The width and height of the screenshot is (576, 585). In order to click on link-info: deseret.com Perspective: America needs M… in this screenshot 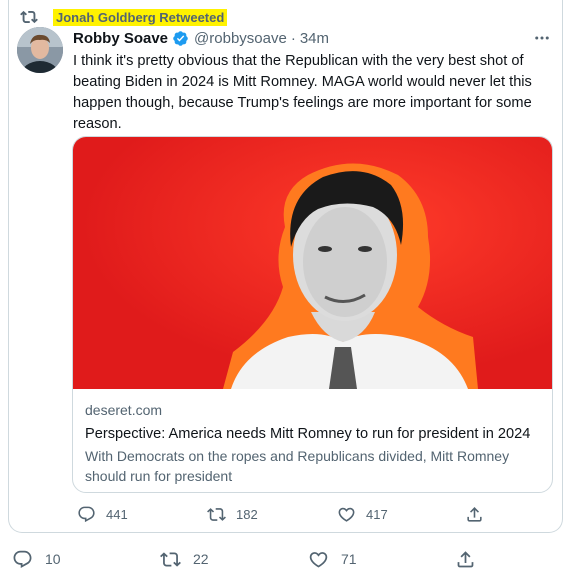, I will do `click(315, 443)`.